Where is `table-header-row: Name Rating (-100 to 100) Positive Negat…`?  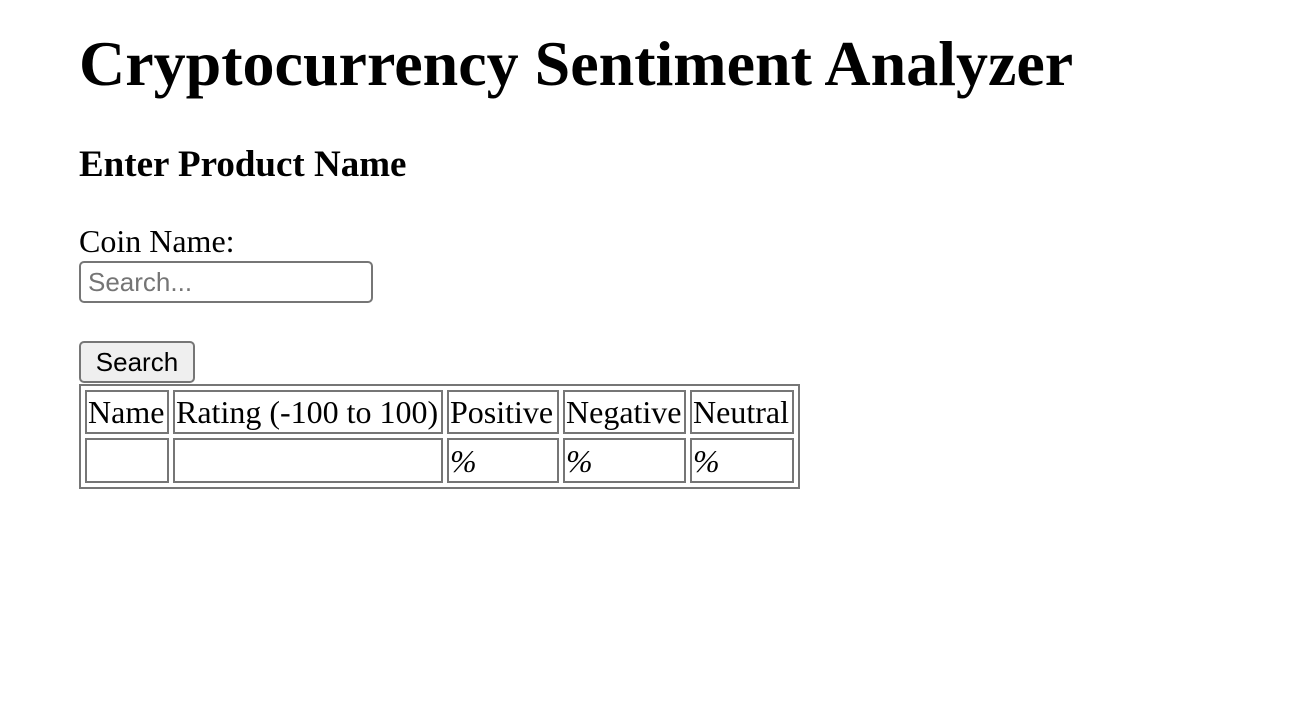
table-header-row: Name Rating (-100 to 100) Positive Negat… is located at coordinates (439, 412).